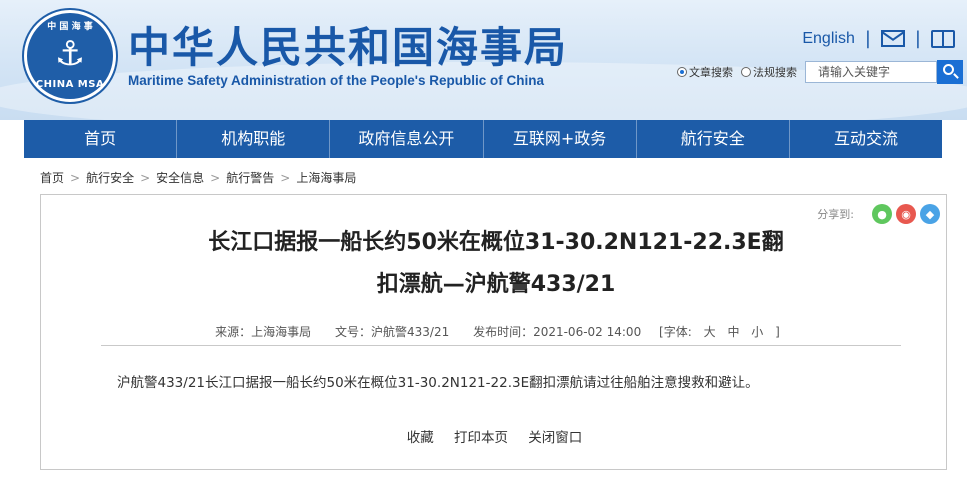 This screenshot has height=500, width=967. What do you see at coordinates (710, 332) in the screenshot?
I see `font-large-button: 大` at bounding box center [710, 332].